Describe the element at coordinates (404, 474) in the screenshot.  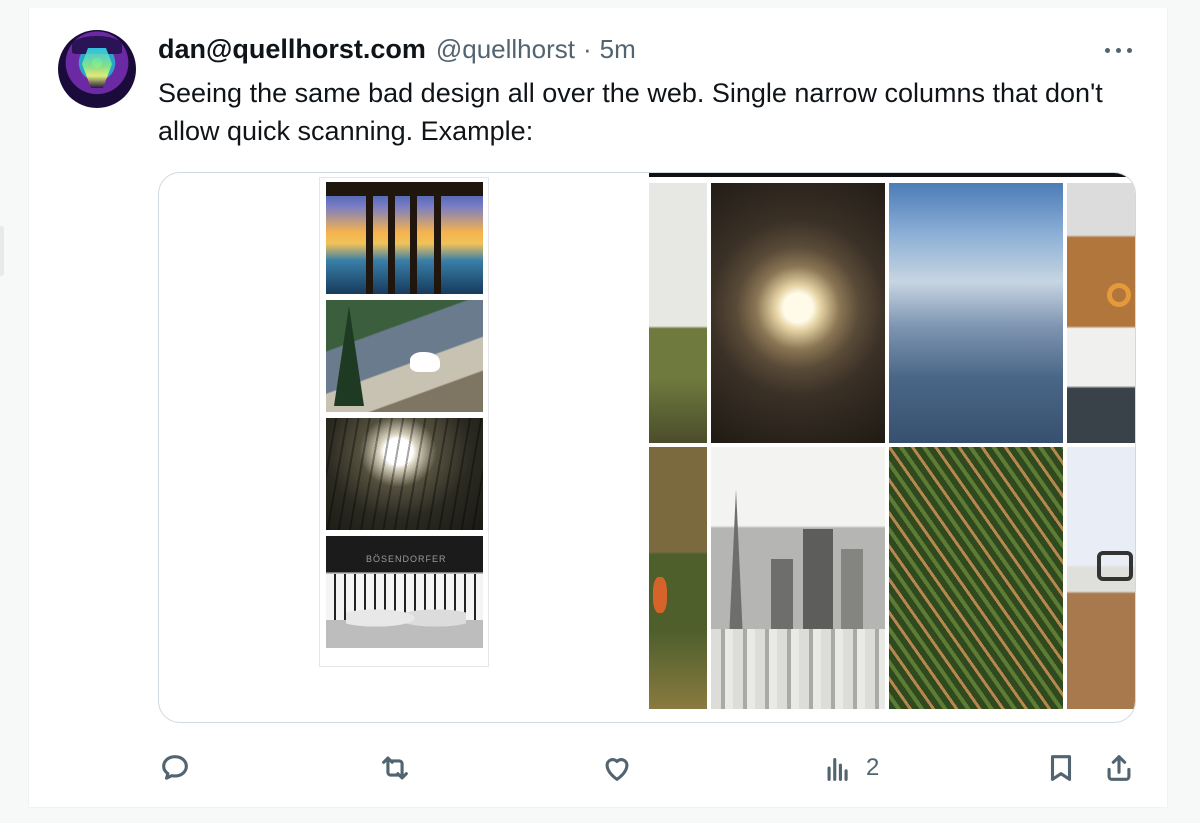
I see `light-shaft-photo` at that location.